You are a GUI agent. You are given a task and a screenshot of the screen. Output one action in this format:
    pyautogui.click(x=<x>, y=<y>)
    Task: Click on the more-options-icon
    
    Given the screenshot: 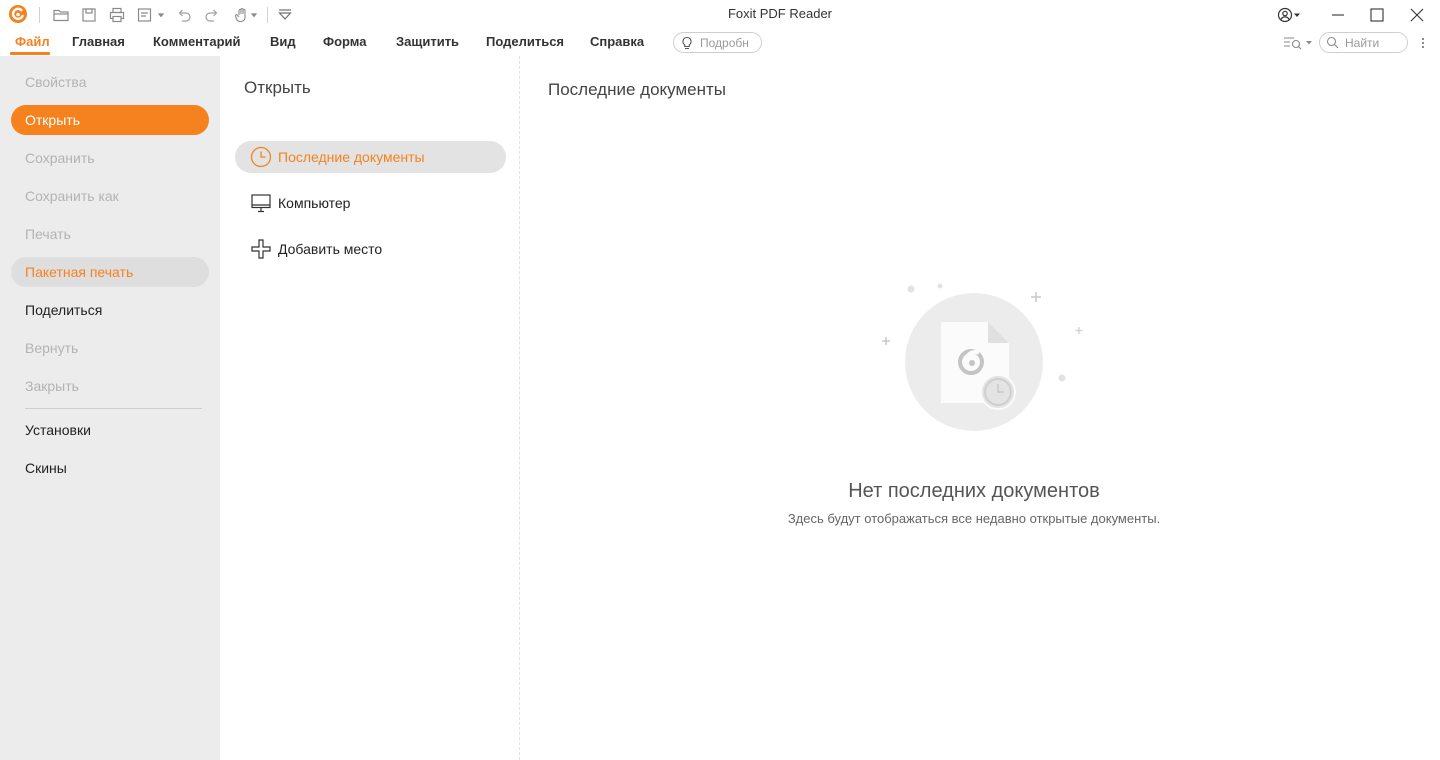 What is the action you would take?
    pyautogui.click(x=1423, y=43)
    